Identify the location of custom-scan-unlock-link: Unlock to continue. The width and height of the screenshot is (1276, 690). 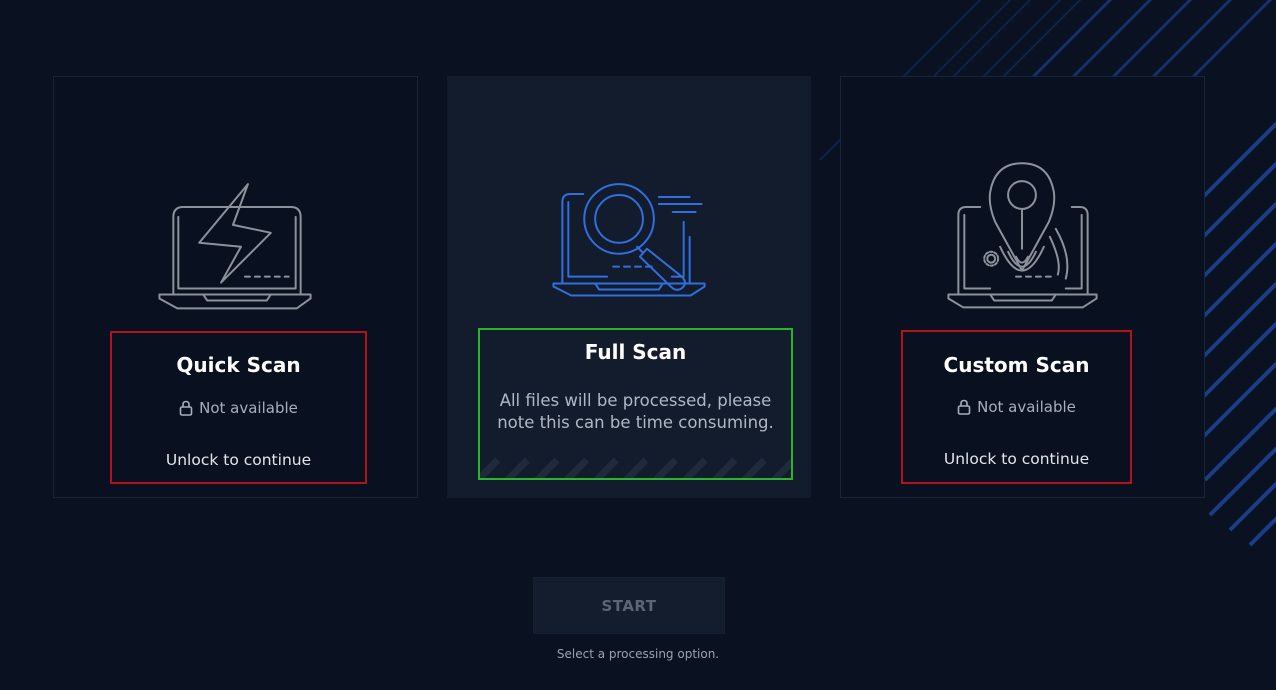
(1016, 459).